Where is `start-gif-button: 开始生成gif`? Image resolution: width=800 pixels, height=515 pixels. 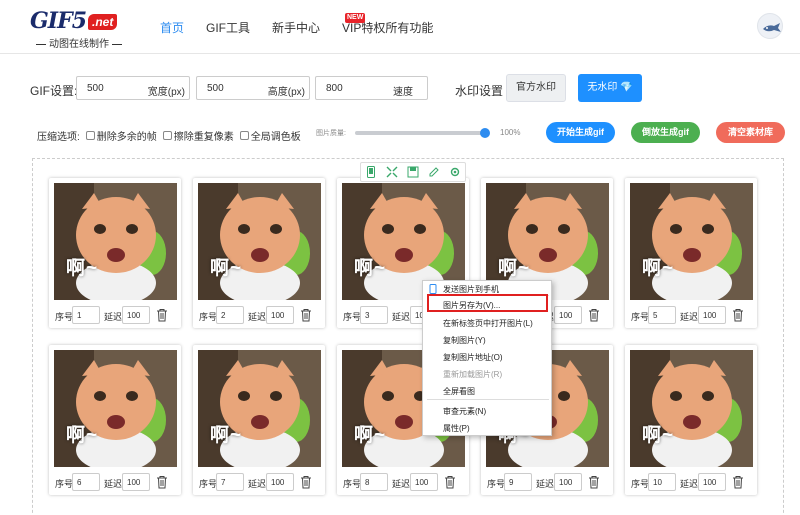 start-gif-button: 开始生成gif is located at coordinates (580, 132).